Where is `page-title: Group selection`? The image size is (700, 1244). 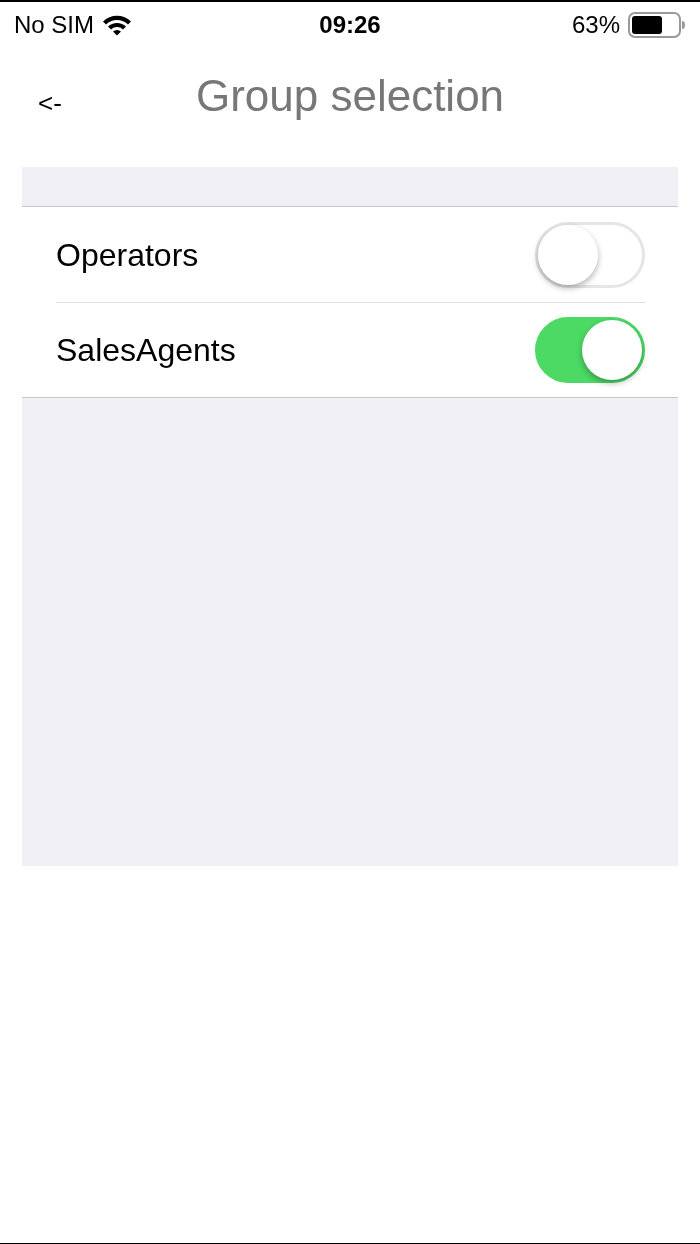
page-title: Group selection is located at coordinates (350, 96).